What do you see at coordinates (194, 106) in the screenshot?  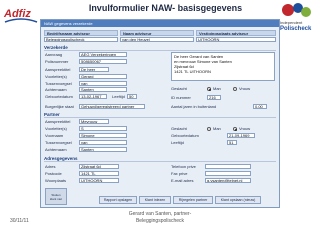 I see `label-aantal-jaren: Aantal jaren in buitenland` at bounding box center [194, 106].